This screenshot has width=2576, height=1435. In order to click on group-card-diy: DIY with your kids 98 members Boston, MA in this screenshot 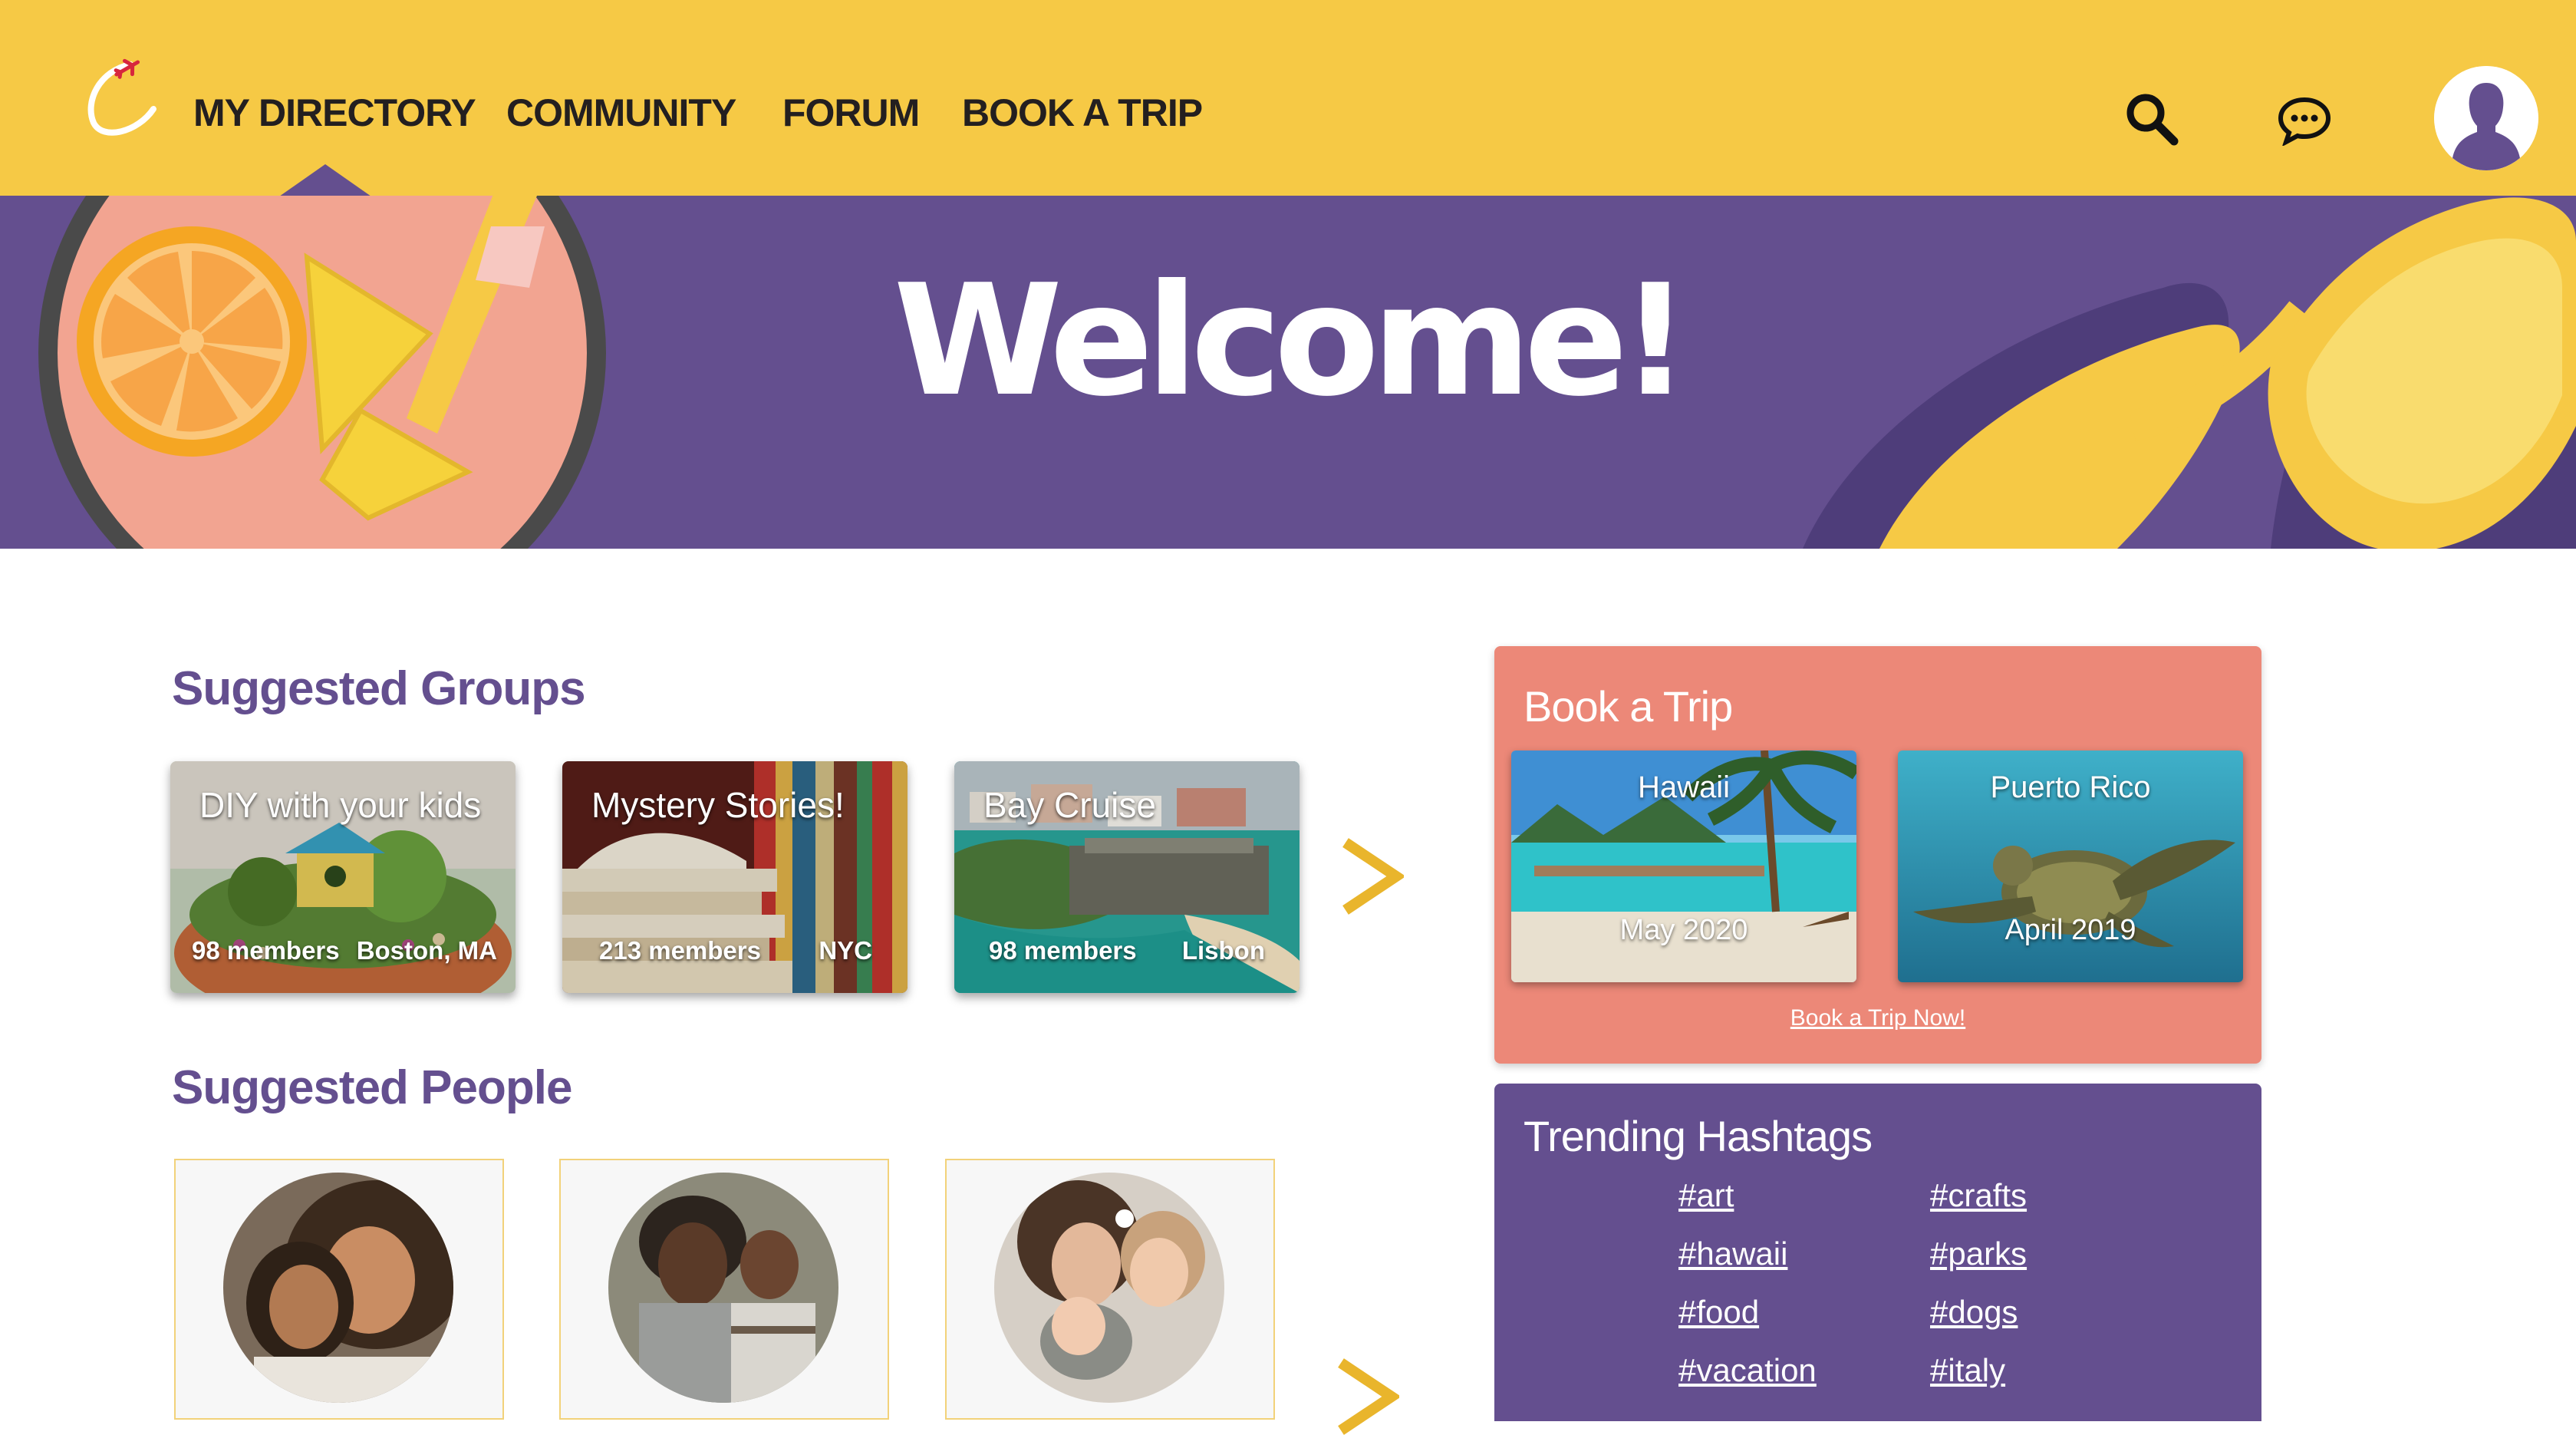, I will do `click(343, 877)`.